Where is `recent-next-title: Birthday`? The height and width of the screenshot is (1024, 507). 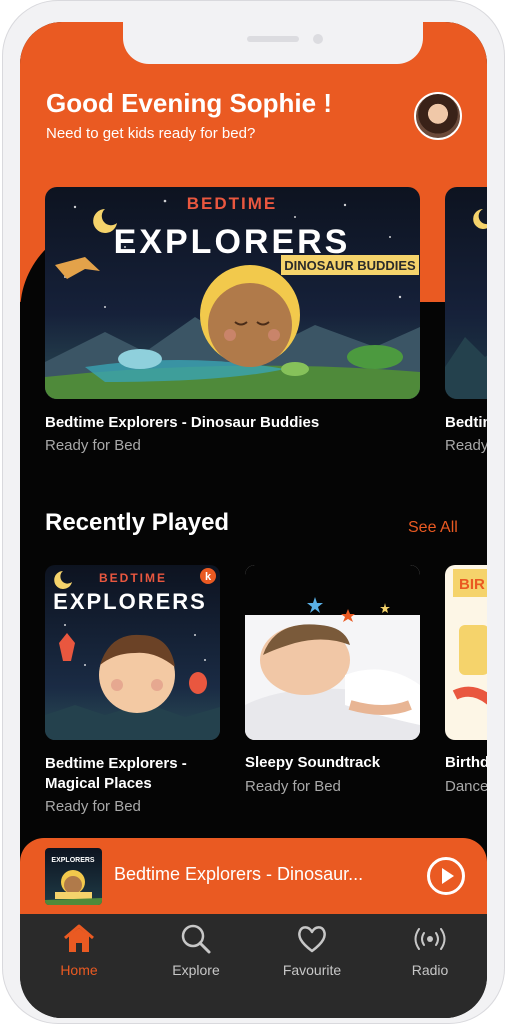
recent-next-title: Birthday is located at coordinates (466, 762).